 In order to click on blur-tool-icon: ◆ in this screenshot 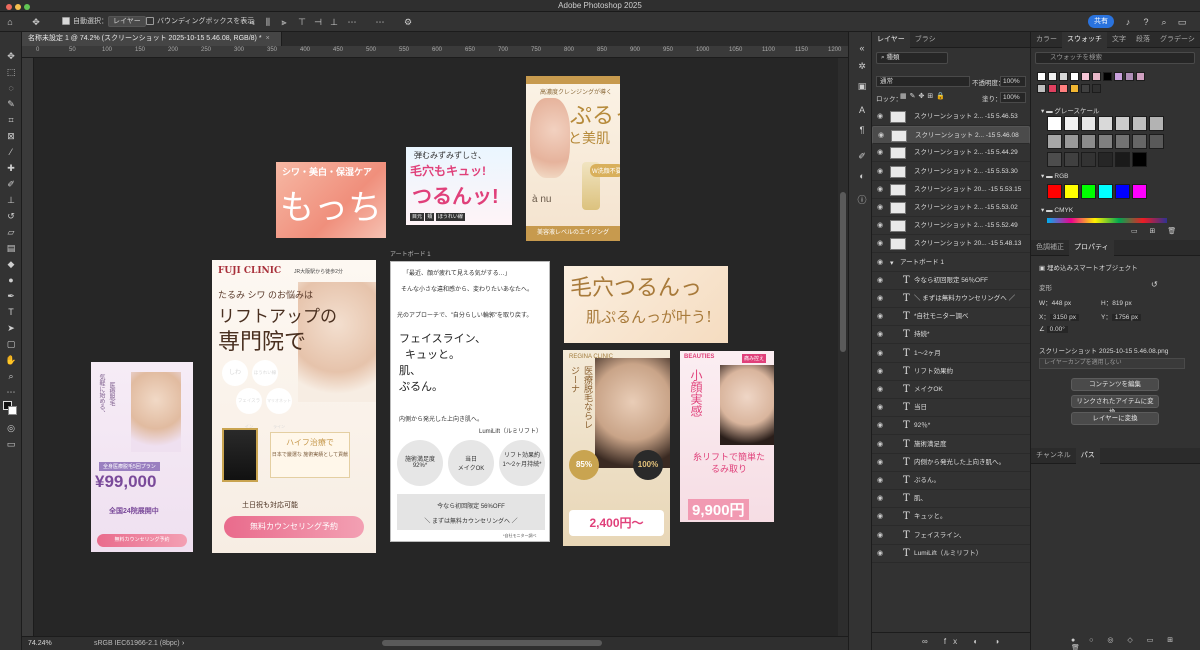, I will do `click(11, 264)`.